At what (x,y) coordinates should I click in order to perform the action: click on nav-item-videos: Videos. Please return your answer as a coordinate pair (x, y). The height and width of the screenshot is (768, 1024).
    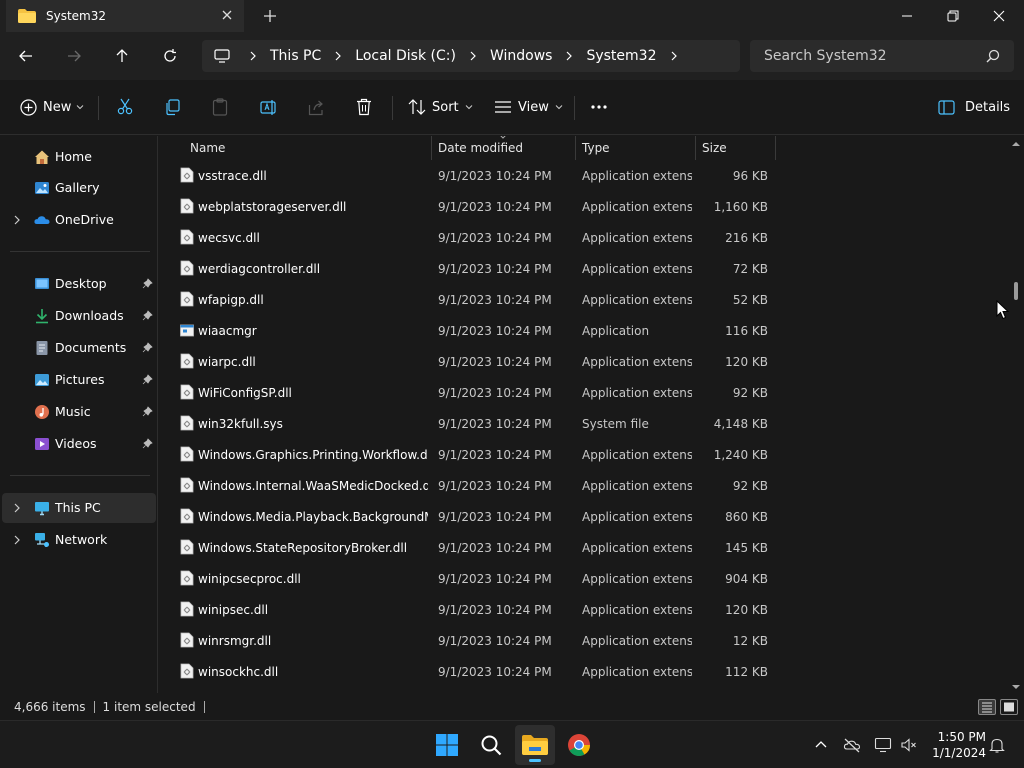
    Looking at the image, I should click on (79, 444).